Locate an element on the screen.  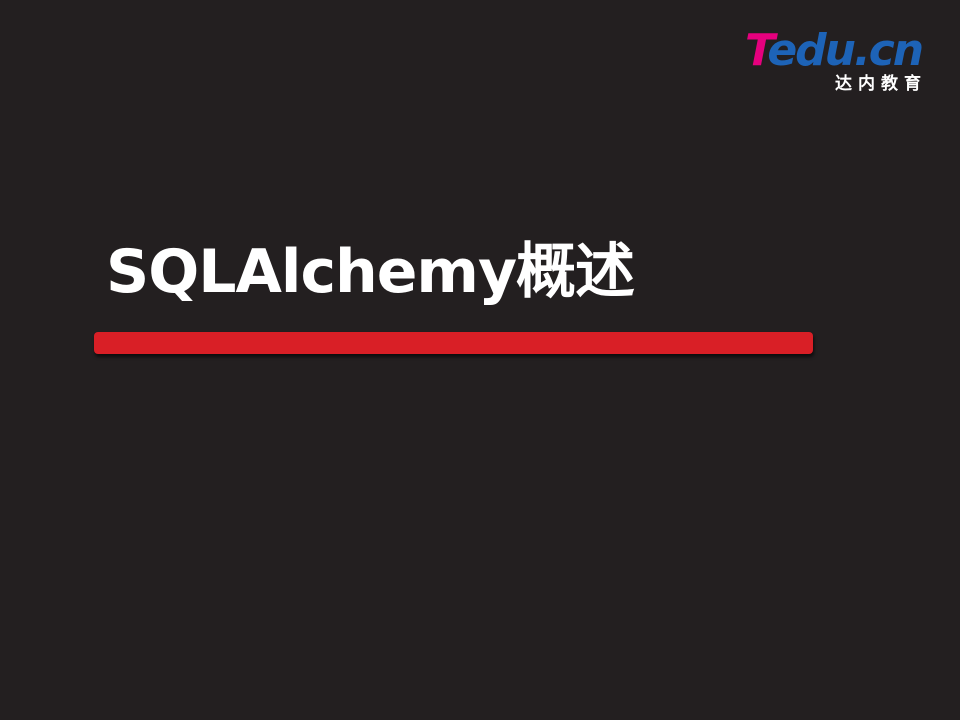
logo-wordmark: Tedu.cn is located at coordinates (834, 50).